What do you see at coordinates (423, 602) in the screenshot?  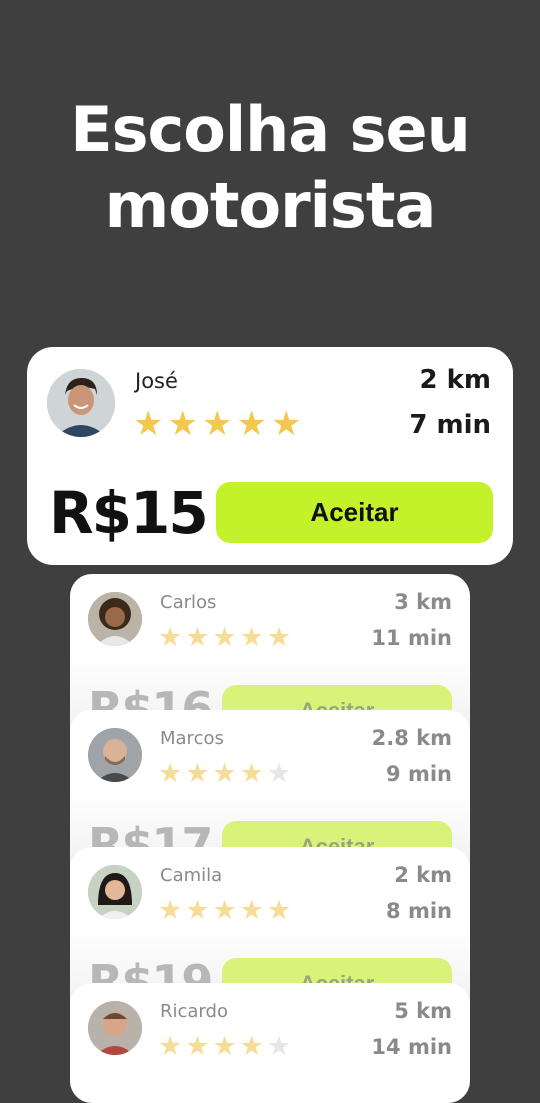 I see `distance: 3 km` at bounding box center [423, 602].